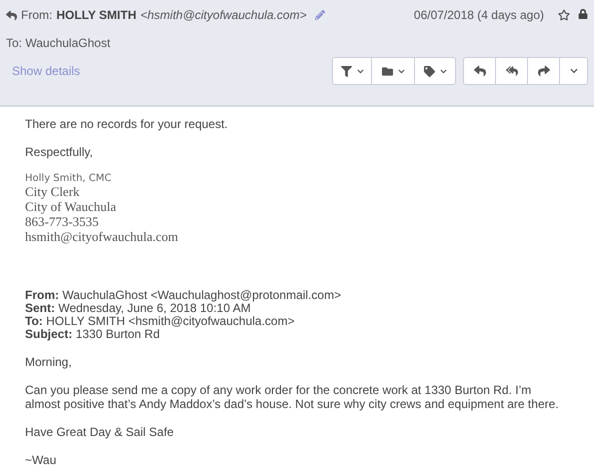 The height and width of the screenshot is (476, 594). What do you see at coordinates (346, 71) in the screenshot?
I see `filter-icon` at bounding box center [346, 71].